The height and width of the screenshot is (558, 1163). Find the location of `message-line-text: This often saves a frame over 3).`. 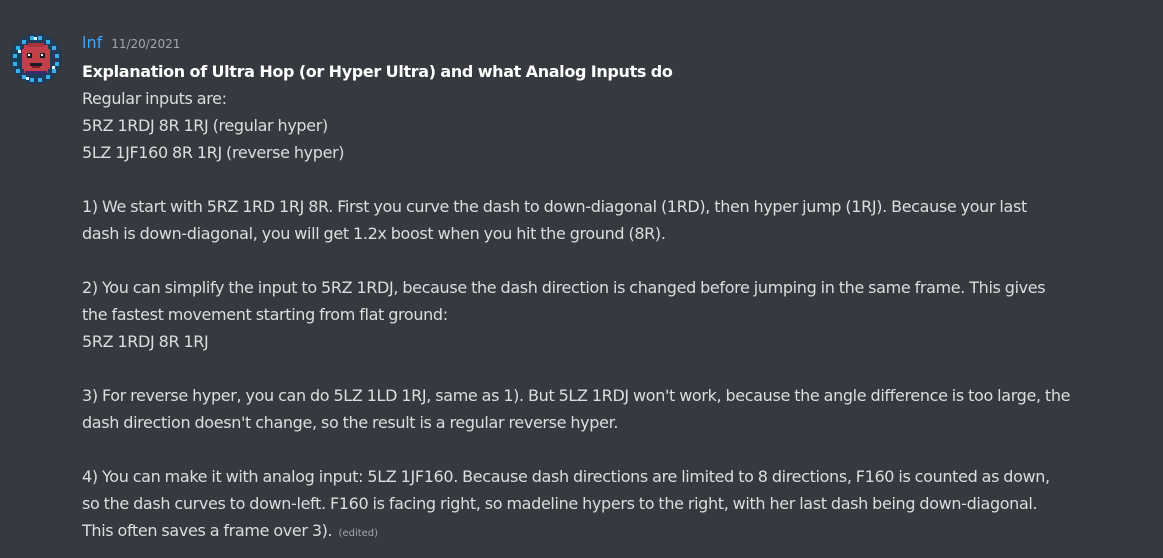

message-line-text: This often saves a frame over 3). is located at coordinates (207, 530).